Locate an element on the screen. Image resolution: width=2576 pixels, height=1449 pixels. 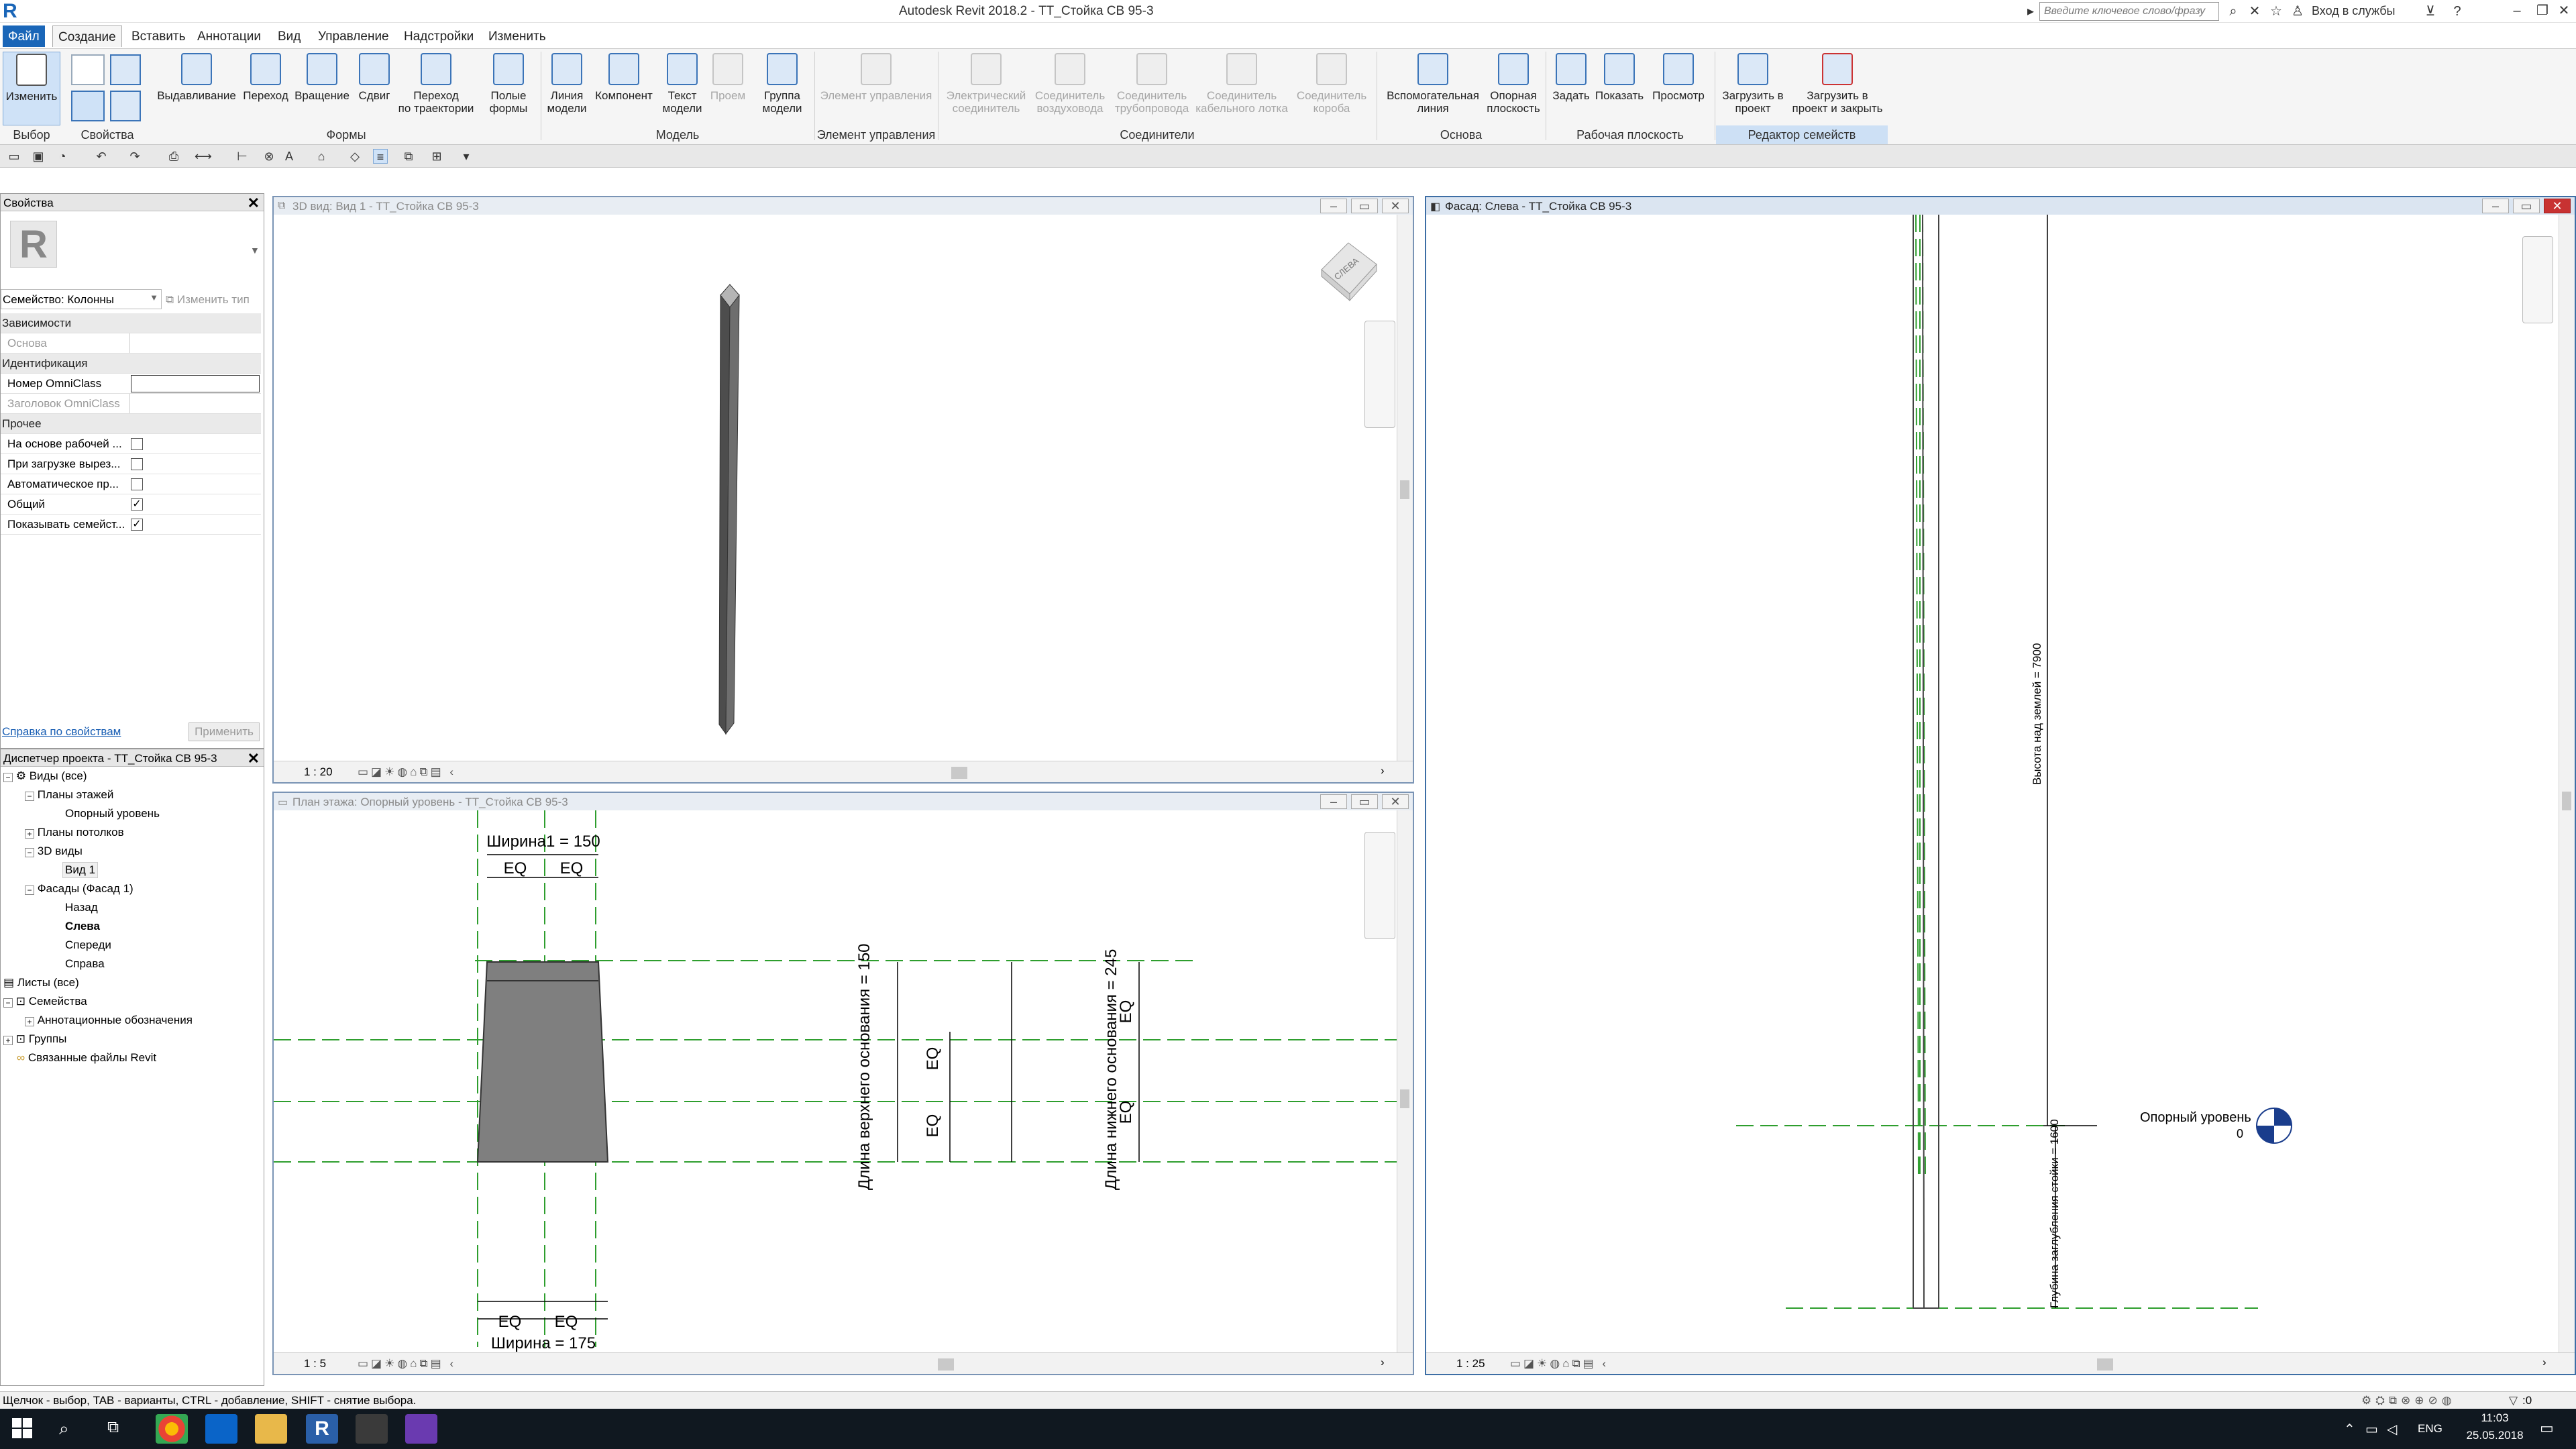
load-and-close-button: Загрузить в проект и закрыть is located at coordinates (1837, 88).